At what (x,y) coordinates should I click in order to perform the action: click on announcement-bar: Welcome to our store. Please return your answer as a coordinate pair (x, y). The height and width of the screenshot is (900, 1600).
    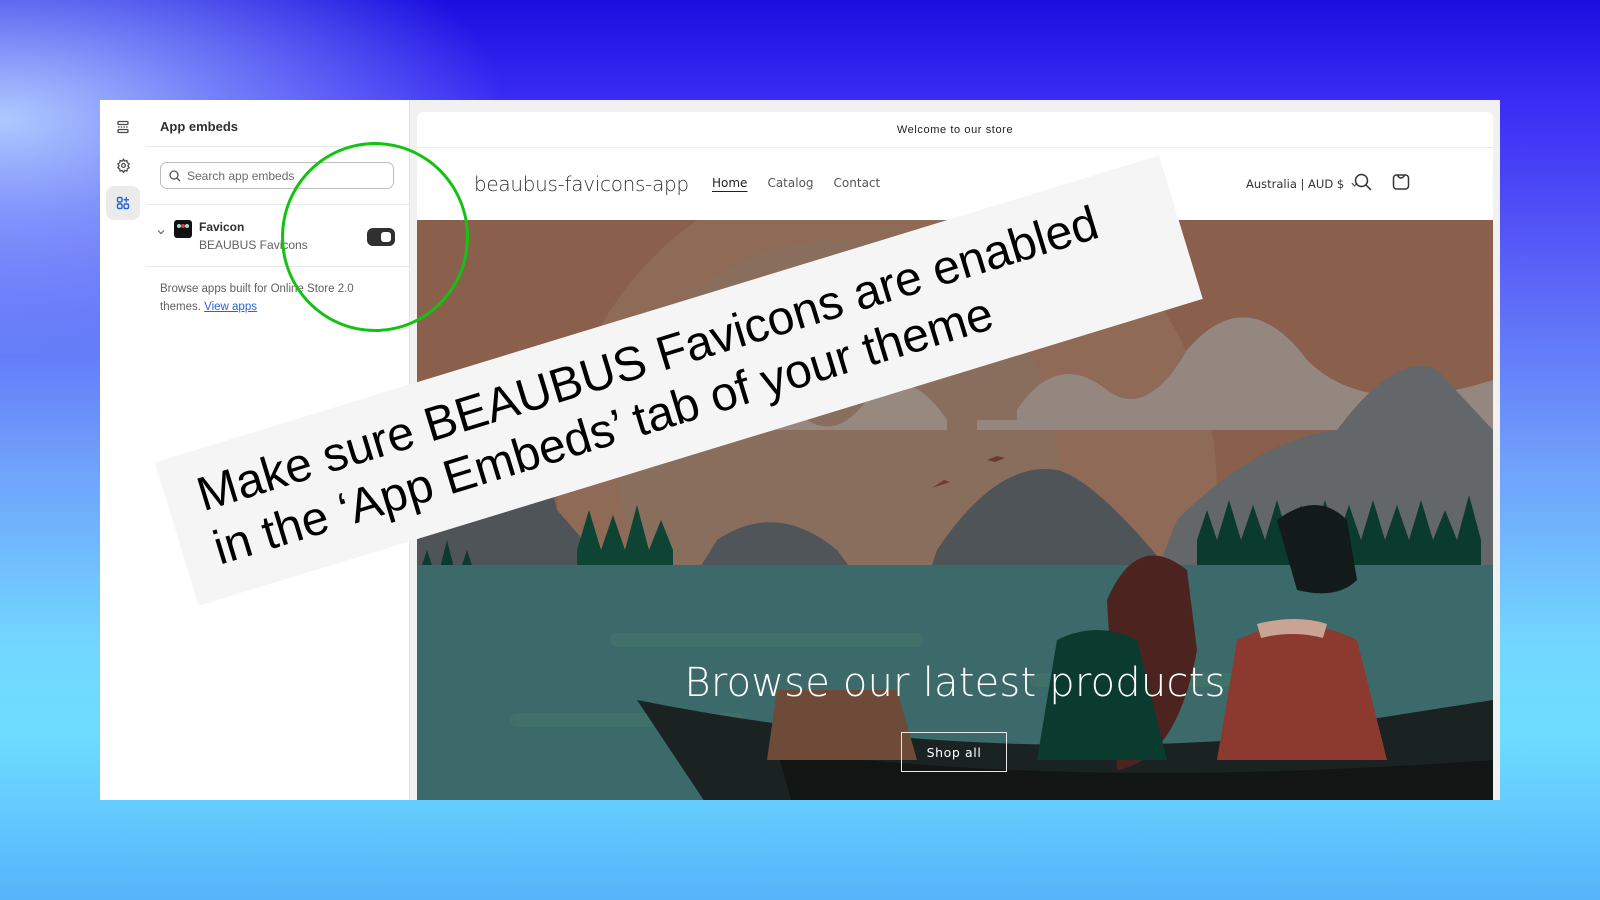
    Looking at the image, I should click on (955, 130).